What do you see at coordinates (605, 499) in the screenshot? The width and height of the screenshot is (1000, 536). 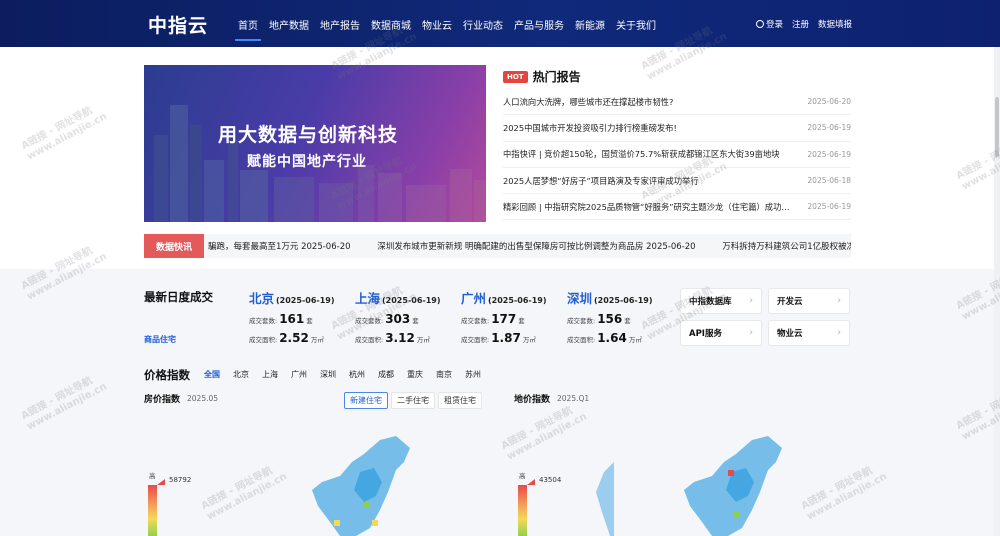 I see `land-map-west-region` at bounding box center [605, 499].